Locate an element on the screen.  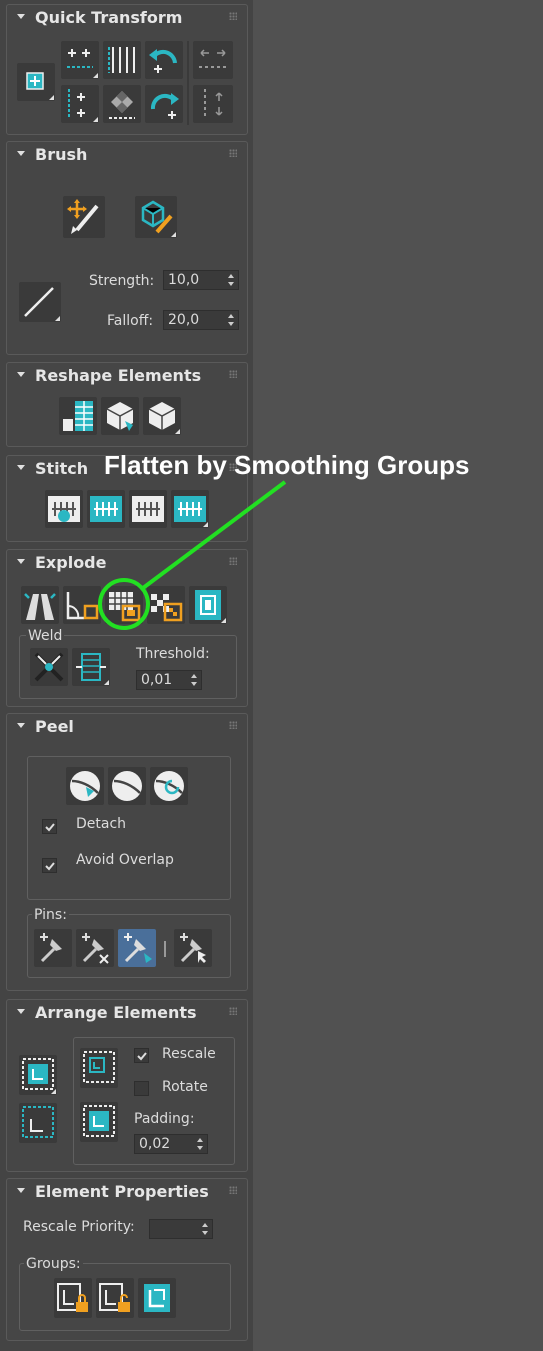
annotation-label: Flatten by Smoothing Groups is located at coordinates (287, 465).